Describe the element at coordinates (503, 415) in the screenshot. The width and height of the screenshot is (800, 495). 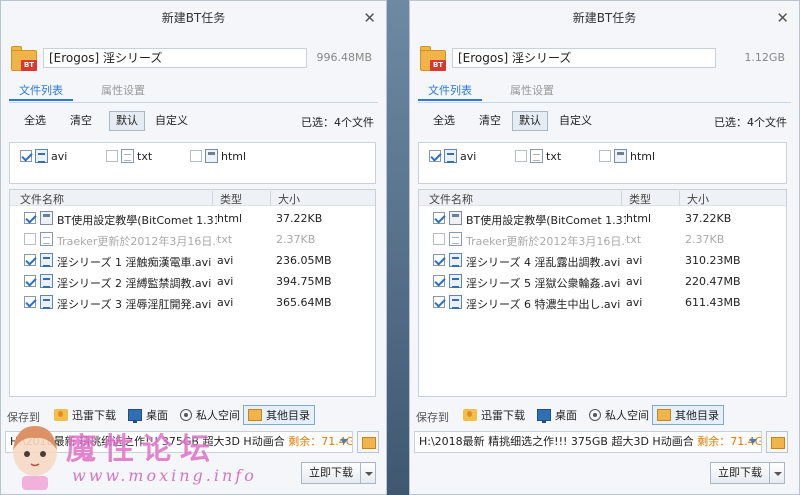
I see `save-button-label: 迅雷下载` at that location.